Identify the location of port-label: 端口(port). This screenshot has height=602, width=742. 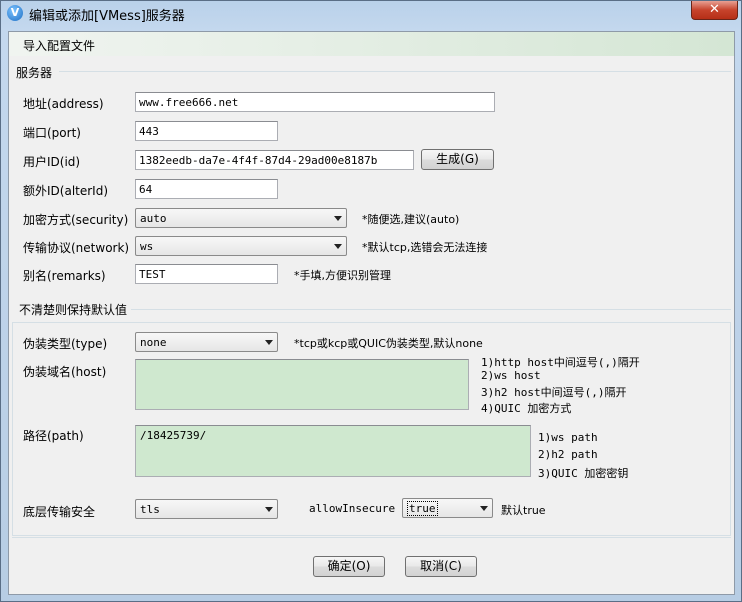
(52, 133).